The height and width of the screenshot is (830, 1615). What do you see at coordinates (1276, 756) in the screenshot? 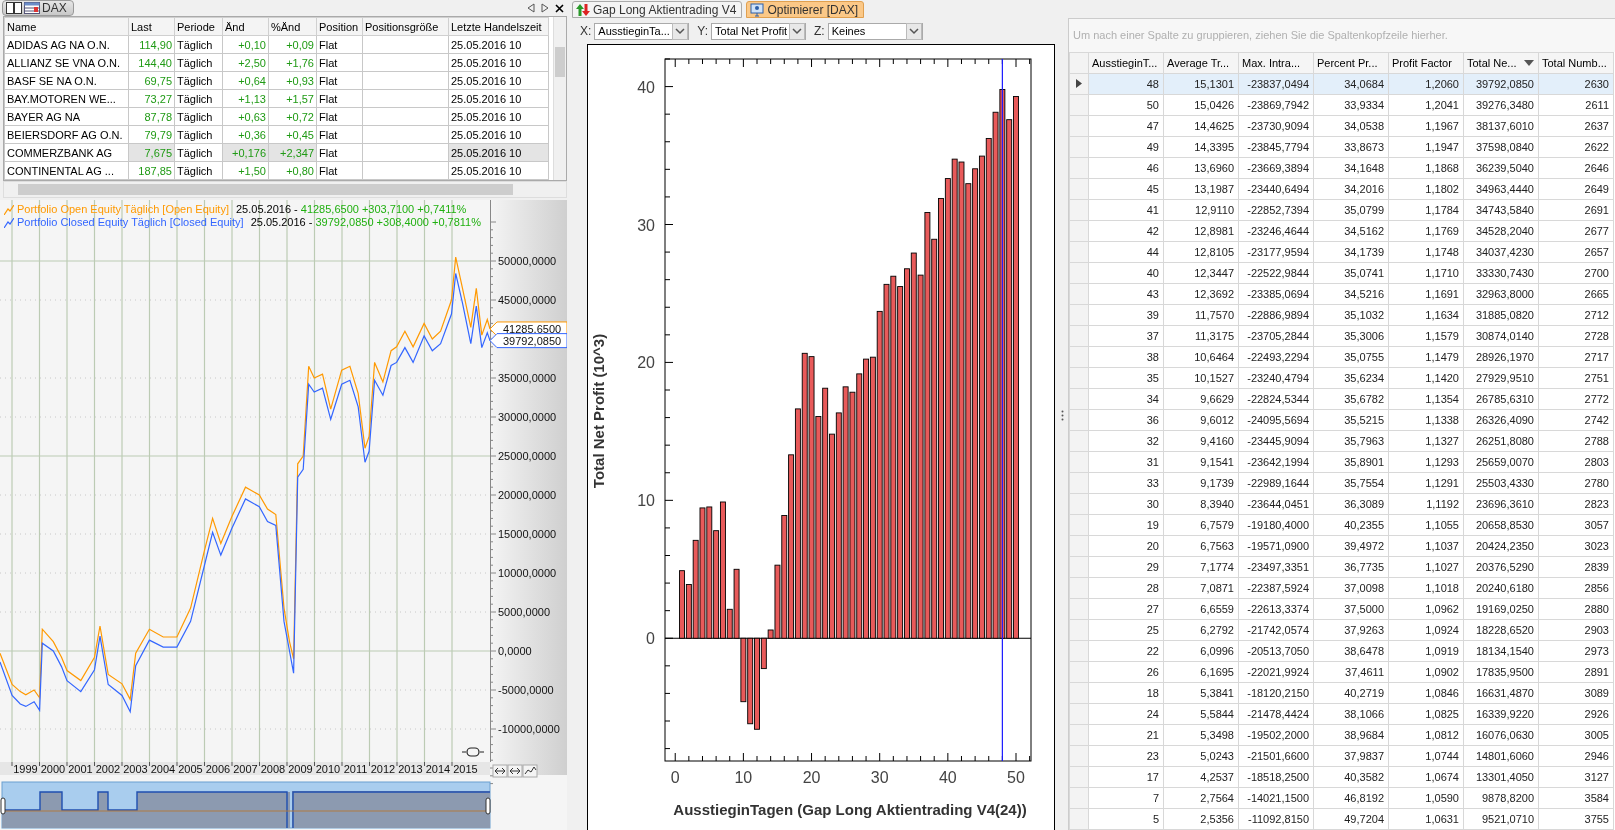
I see `table-cell: -21501,6600` at bounding box center [1276, 756].